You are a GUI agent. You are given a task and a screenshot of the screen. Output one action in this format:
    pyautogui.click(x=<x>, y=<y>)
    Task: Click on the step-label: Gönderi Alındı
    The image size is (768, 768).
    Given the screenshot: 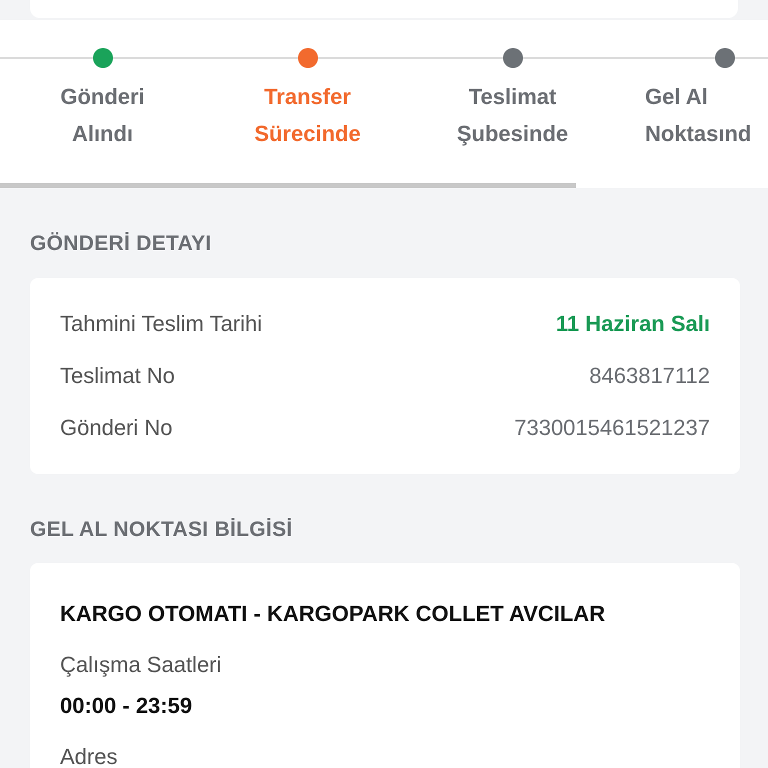 What is the action you would take?
    pyautogui.click(x=102, y=115)
    